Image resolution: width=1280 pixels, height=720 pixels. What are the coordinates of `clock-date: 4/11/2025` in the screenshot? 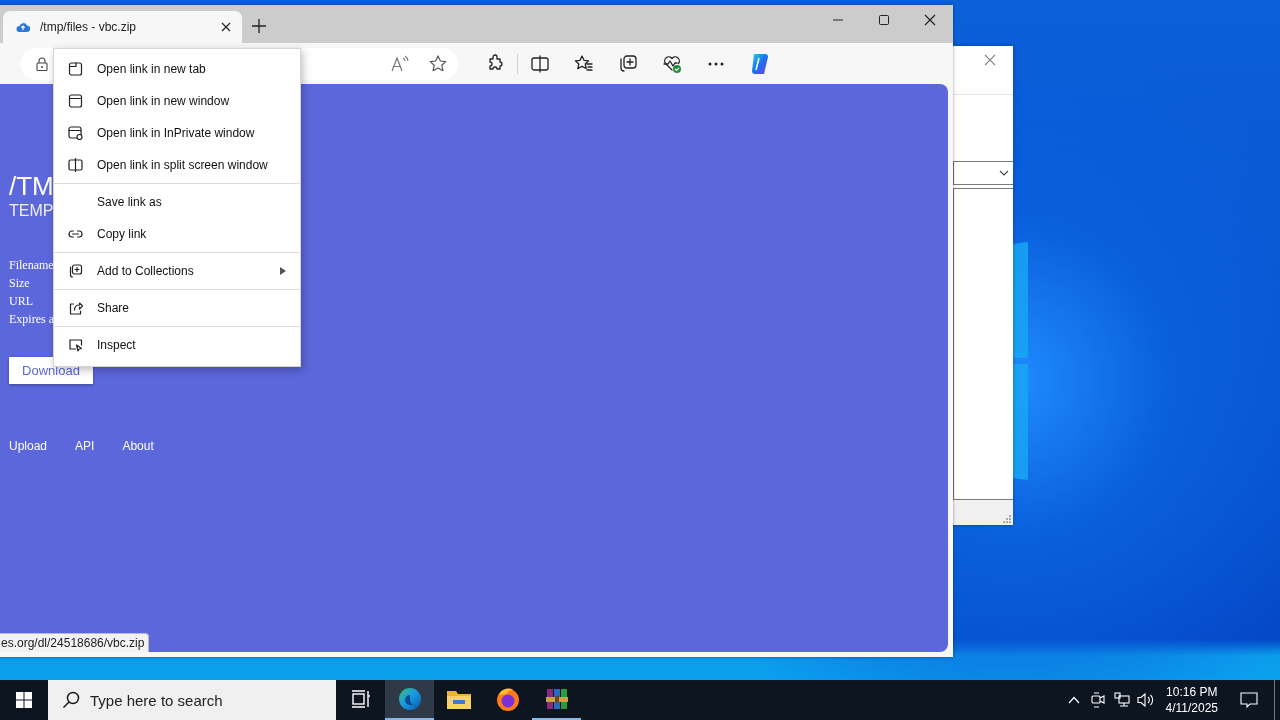 It's located at (1191, 708).